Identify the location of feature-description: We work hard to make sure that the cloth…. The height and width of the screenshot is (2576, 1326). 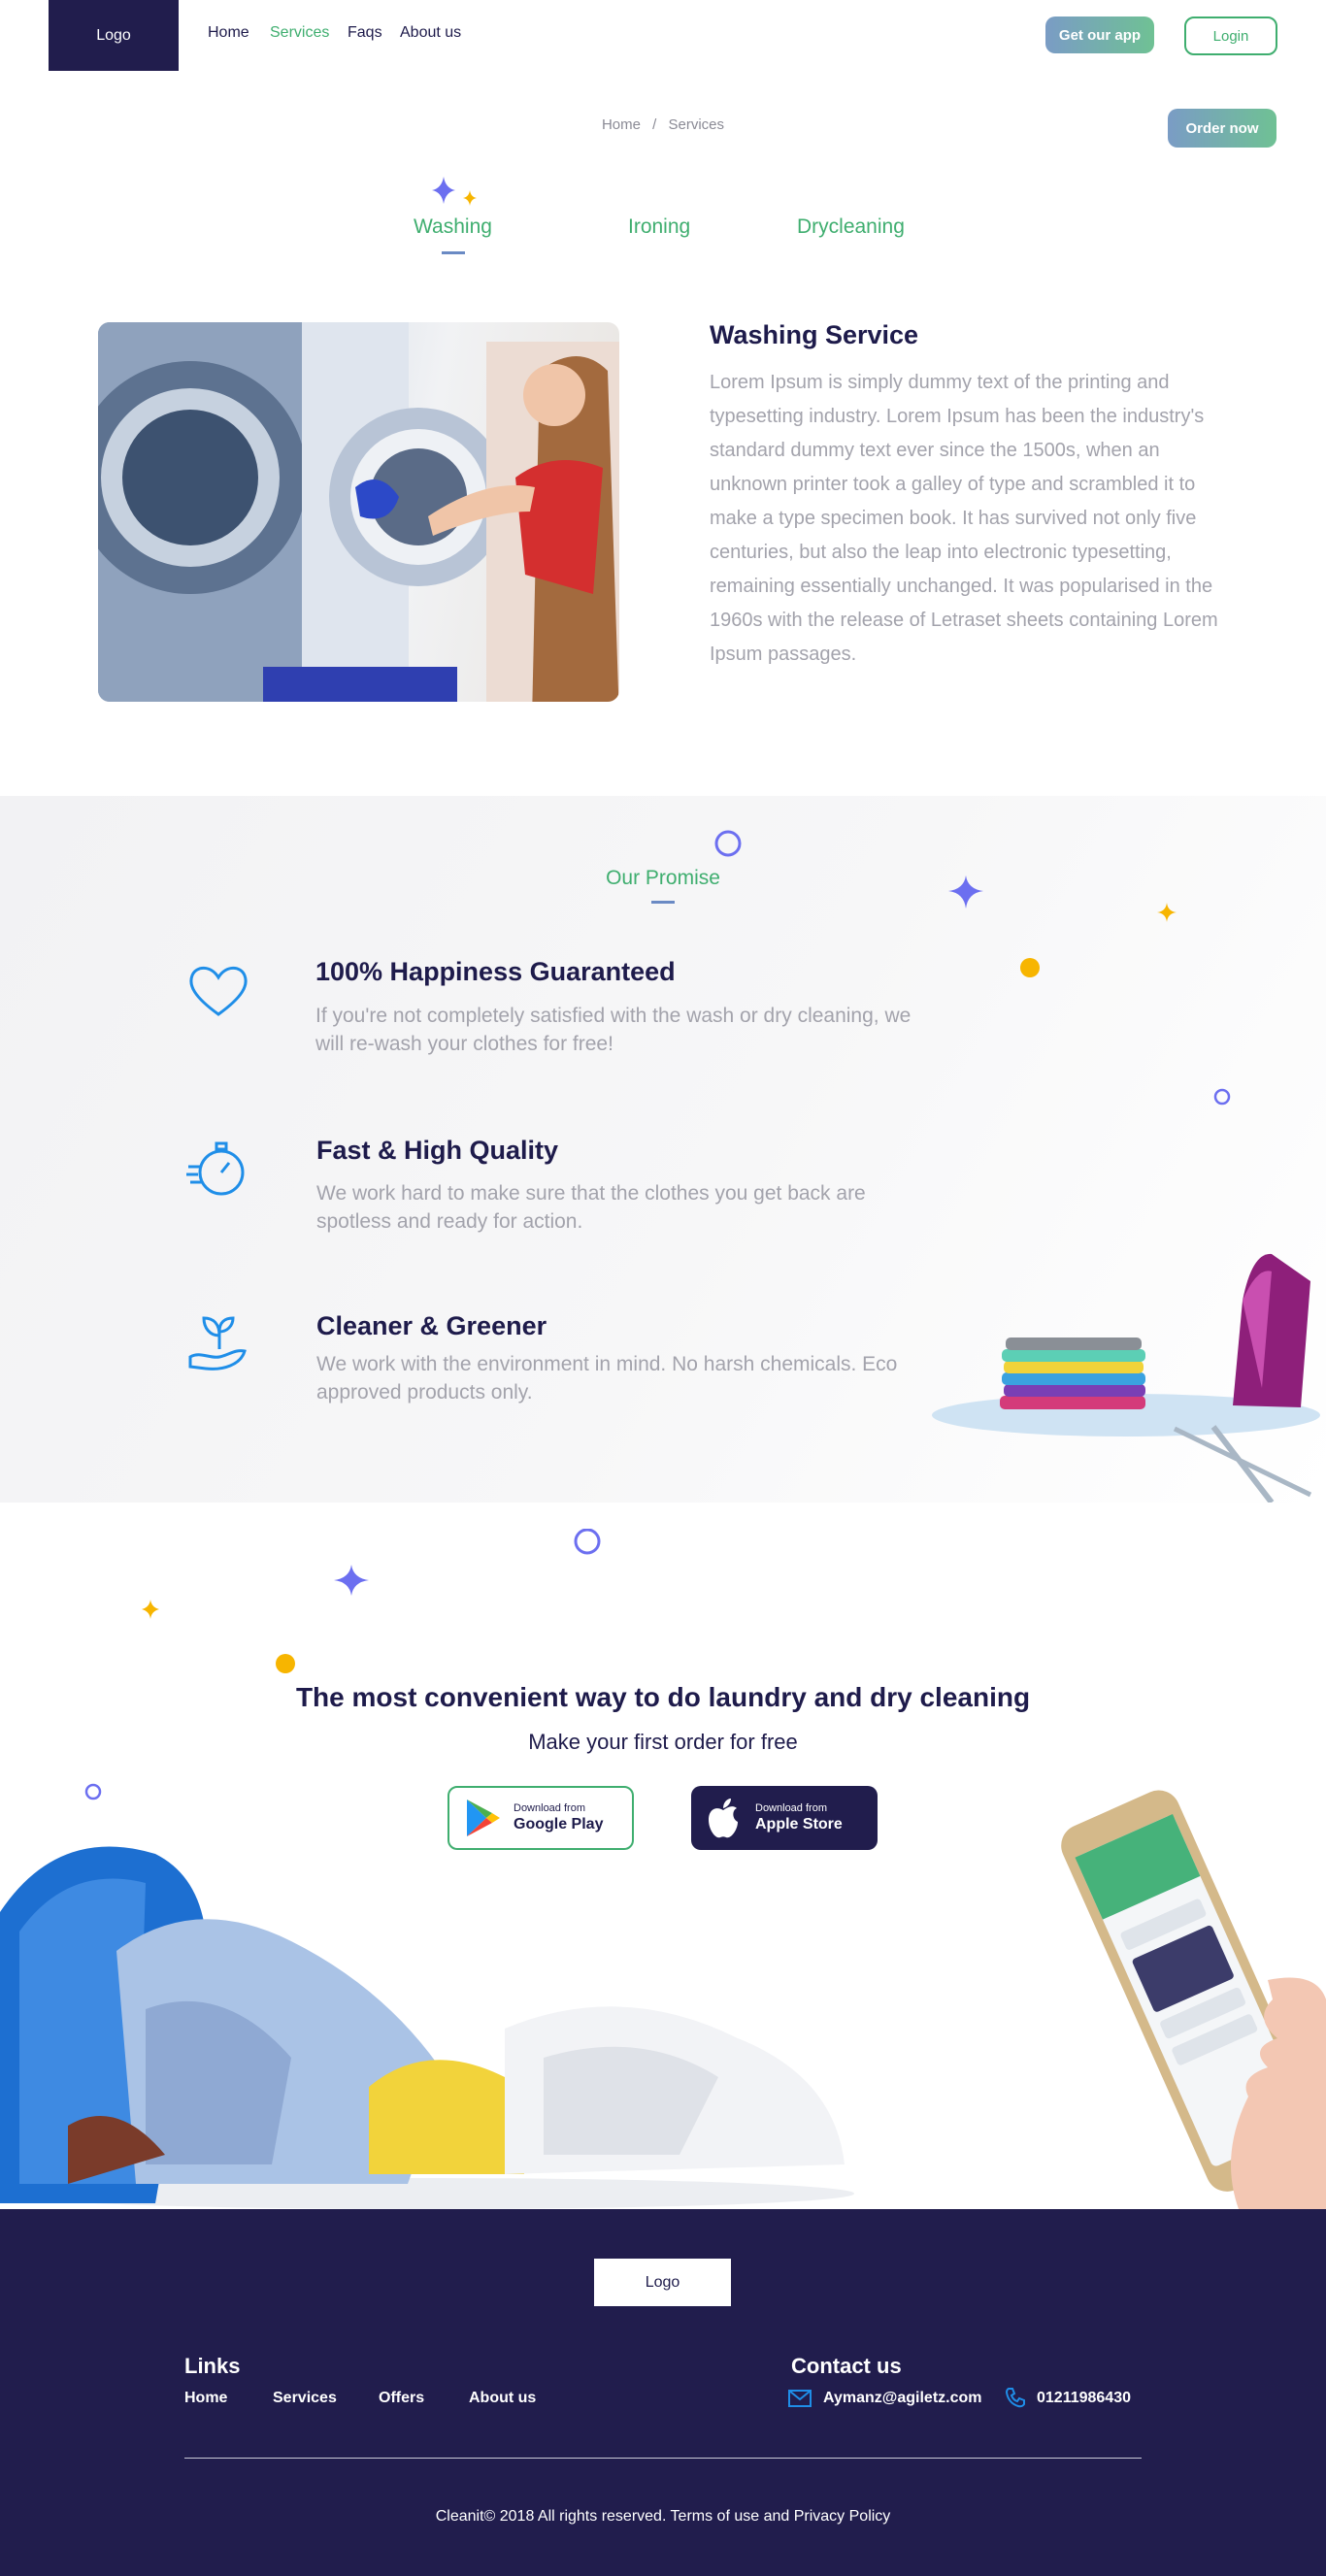
(591, 1207).